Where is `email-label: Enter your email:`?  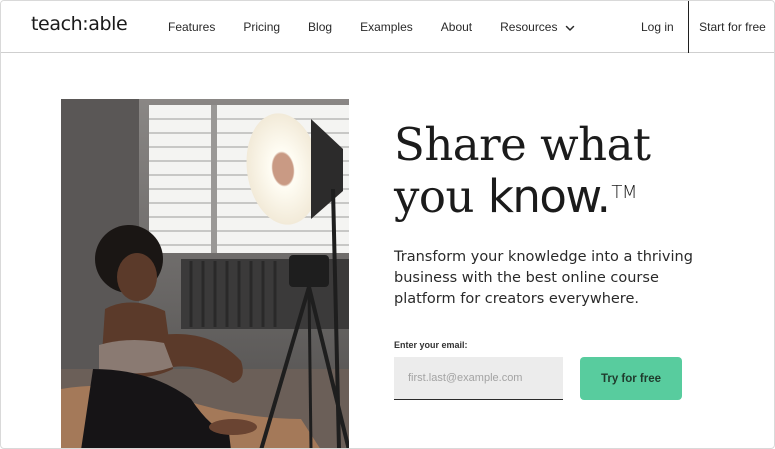
email-label: Enter your email: is located at coordinates (431, 345).